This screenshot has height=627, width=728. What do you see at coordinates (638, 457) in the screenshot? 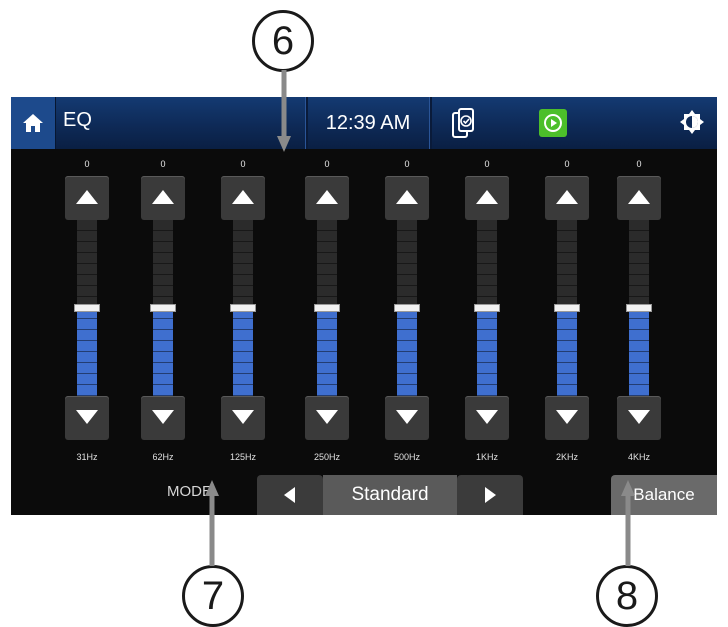
I see `eq-band-label: 4KHz` at bounding box center [638, 457].